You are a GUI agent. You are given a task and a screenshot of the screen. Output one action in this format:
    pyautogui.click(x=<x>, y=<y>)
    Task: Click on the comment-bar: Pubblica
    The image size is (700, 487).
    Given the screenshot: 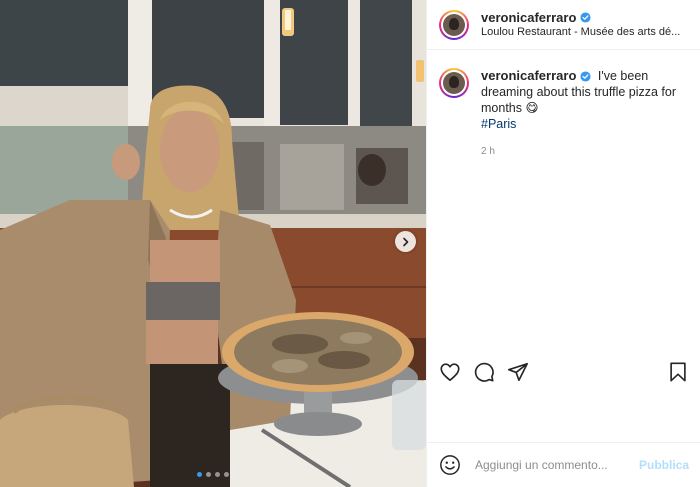 What is the action you would take?
    pyautogui.click(x=563, y=464)
    